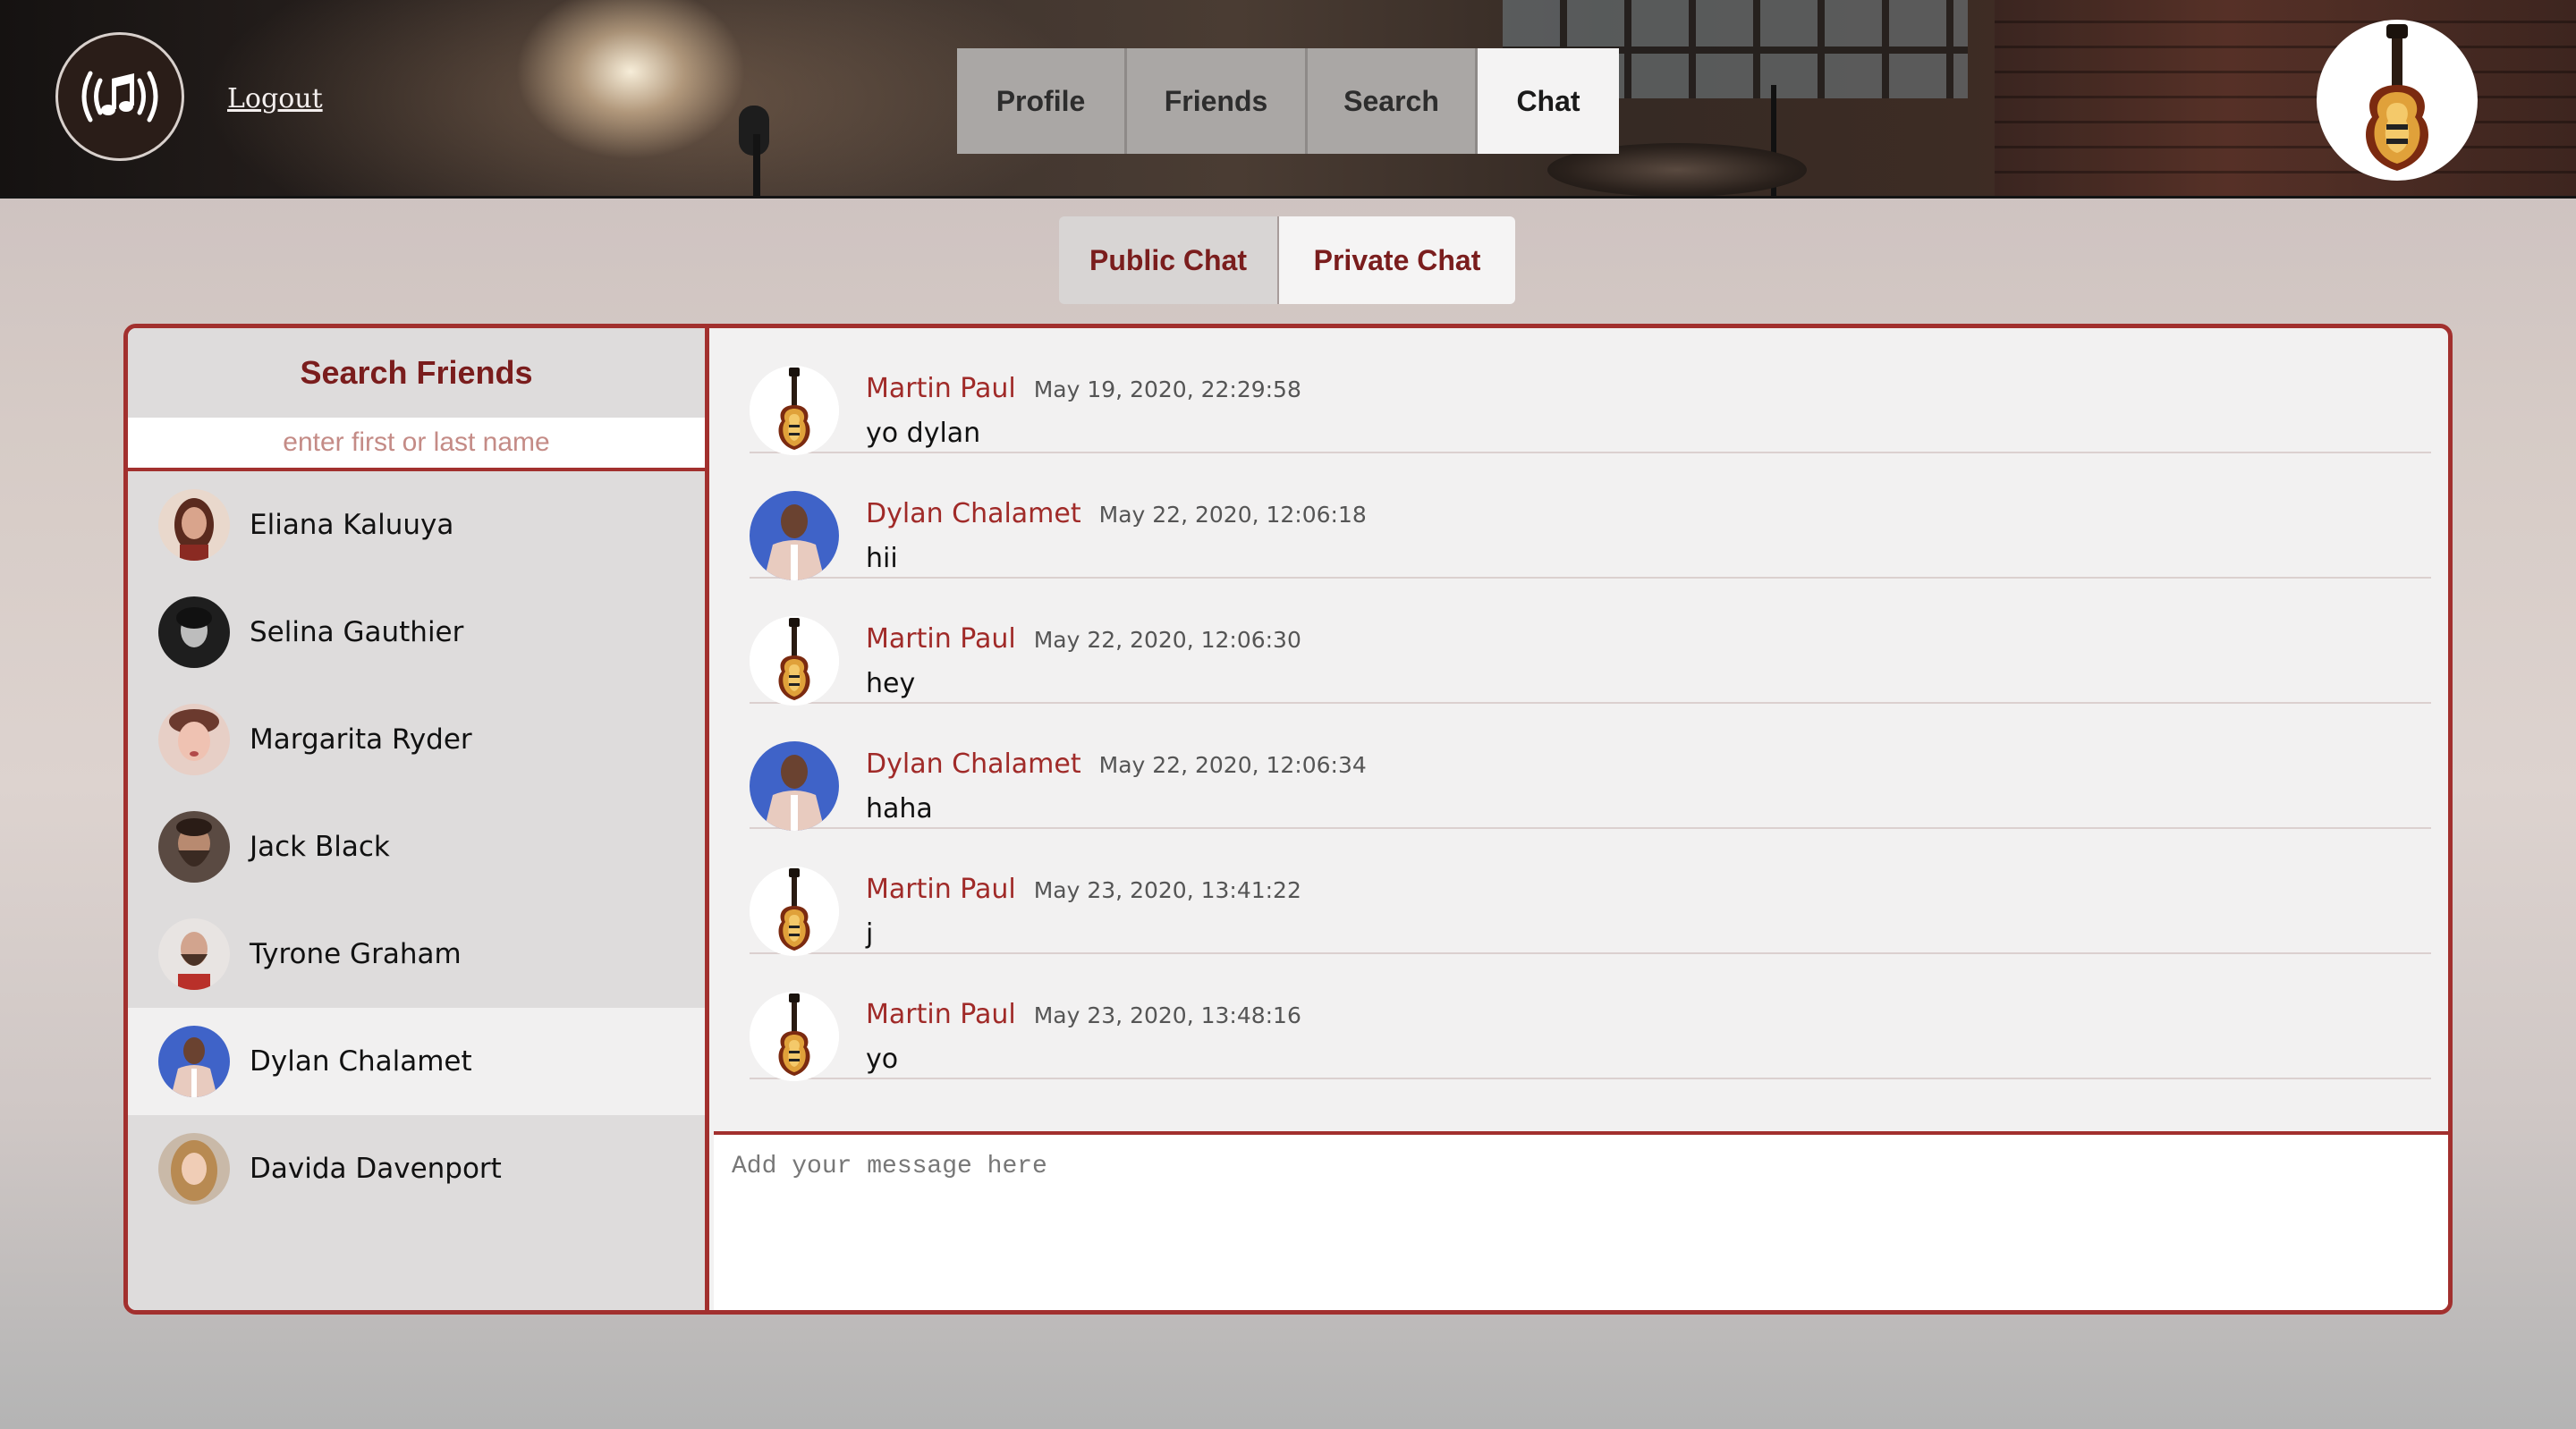 The height and width of the screenshot is (1429, 2576). What do you see at coordinates (416, 372) in the screenshot?
I see `sidebar-title: Search Friends` at bounding box center [416, 372].